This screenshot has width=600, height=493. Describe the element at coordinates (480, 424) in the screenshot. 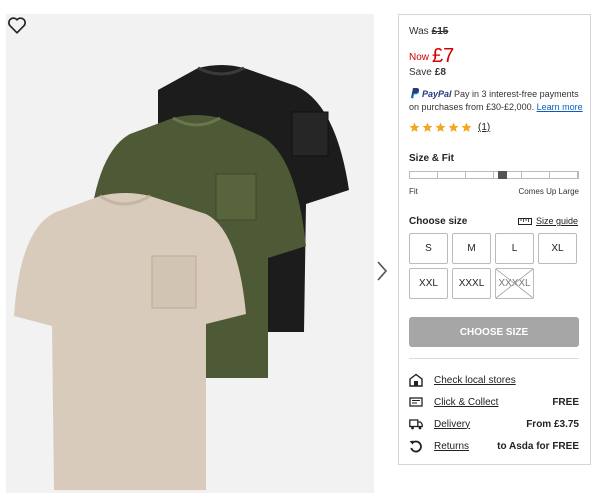

I see `delivery-link: Delivery` at that location.